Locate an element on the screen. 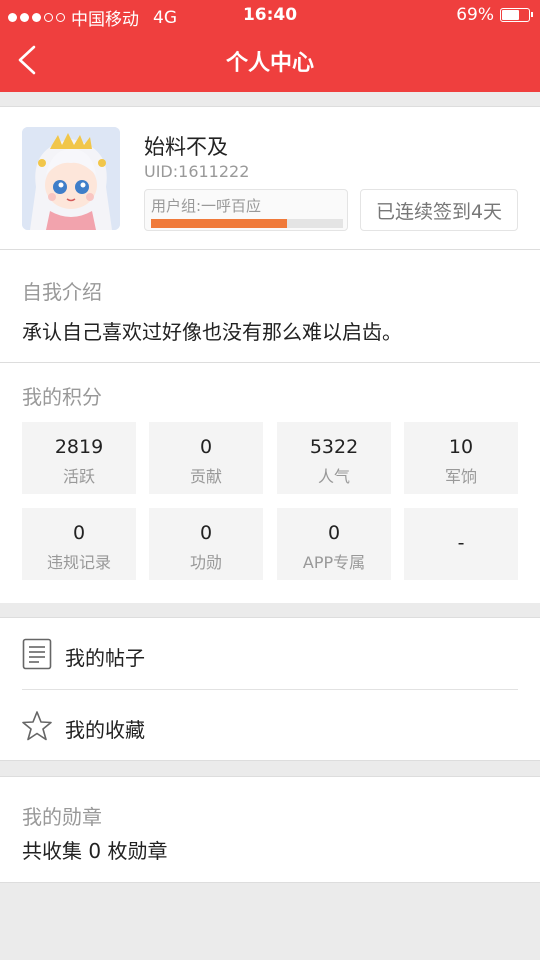  medals-summary: 共收集 0 枚勋章 is located at coordinates (95, 851).